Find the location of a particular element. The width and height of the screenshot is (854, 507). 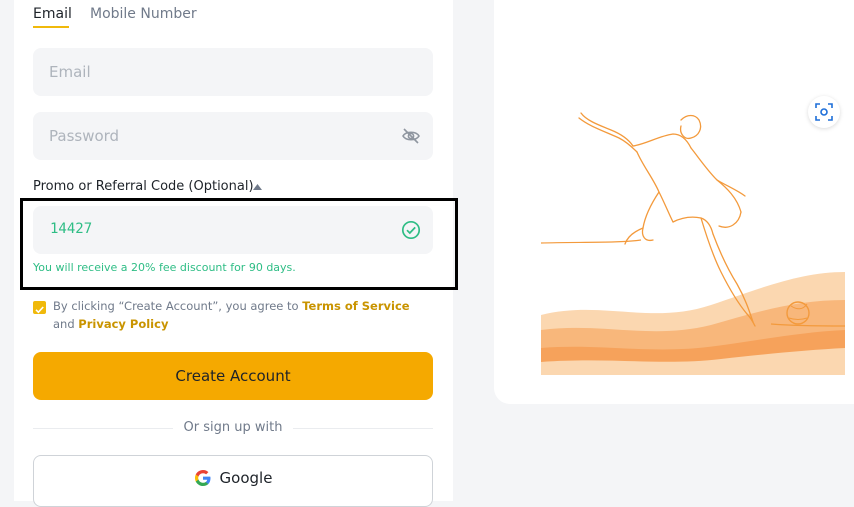

promo-code-label: Promo or Referral Code (Optional) is located at coordinates (143, 186).